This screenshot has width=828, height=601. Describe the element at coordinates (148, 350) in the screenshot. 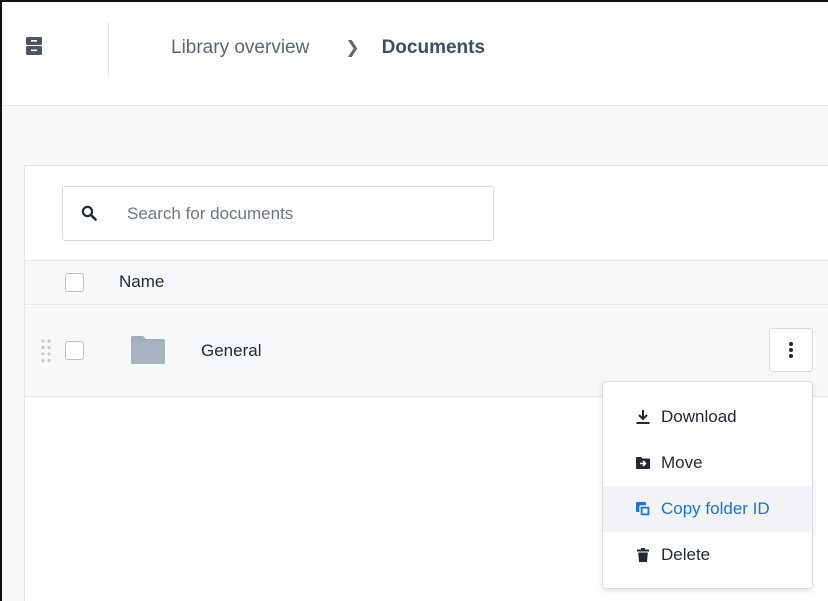

I see `folder-icon` at that location.